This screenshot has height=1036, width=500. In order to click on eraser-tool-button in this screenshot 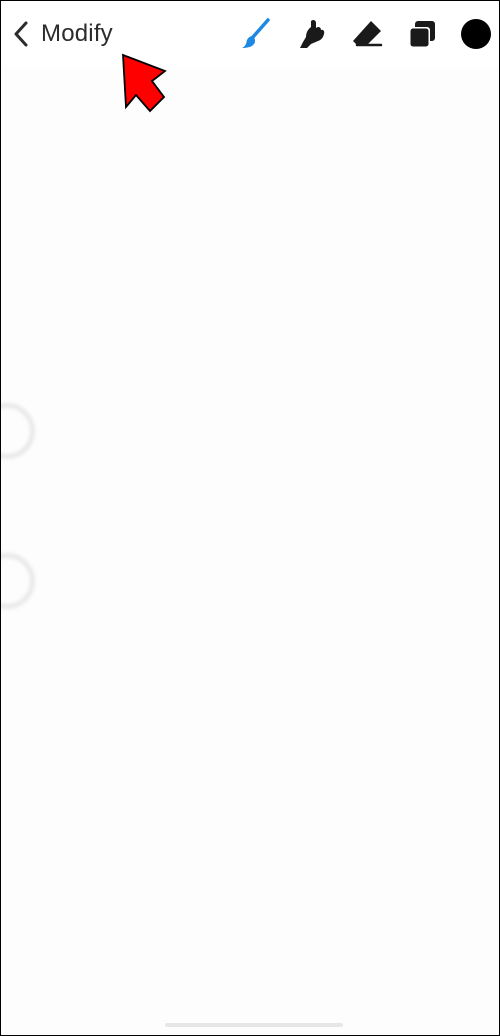, I will do `click(367, 34)`.